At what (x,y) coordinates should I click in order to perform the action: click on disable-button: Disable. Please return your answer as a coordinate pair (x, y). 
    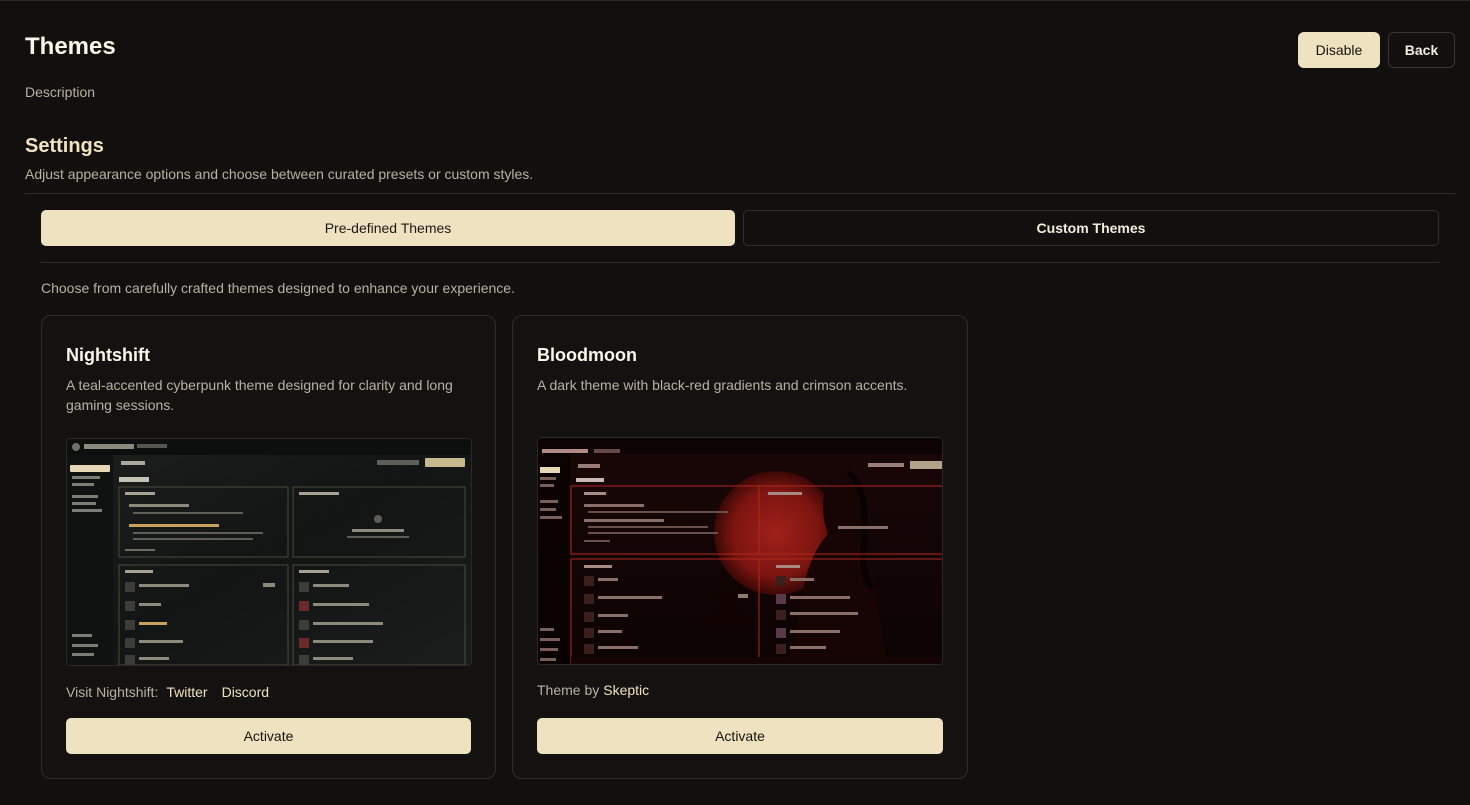
    Looking at the image, I should click on (1339, 50).